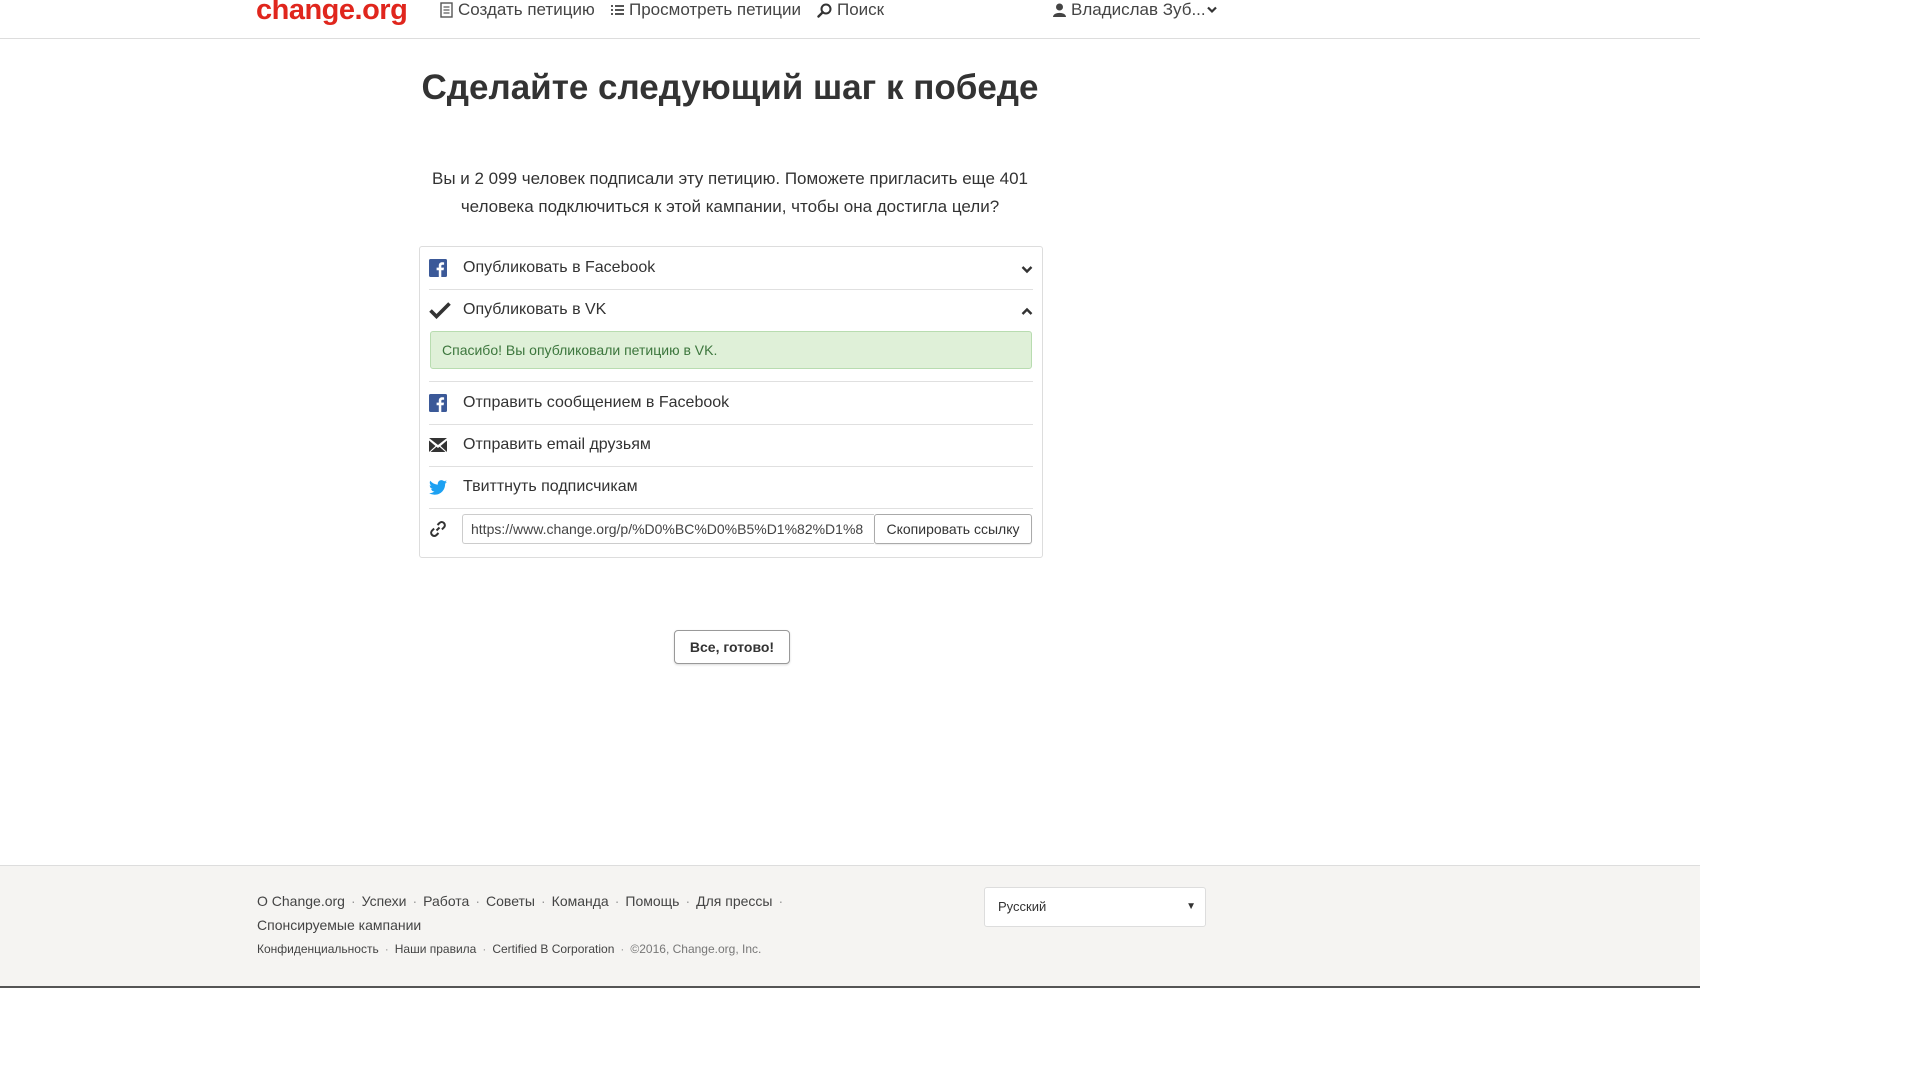  What do you see at coordinates (617, 10) in the screenshot?
I see `list-icon` at bounding box center [617, 10].